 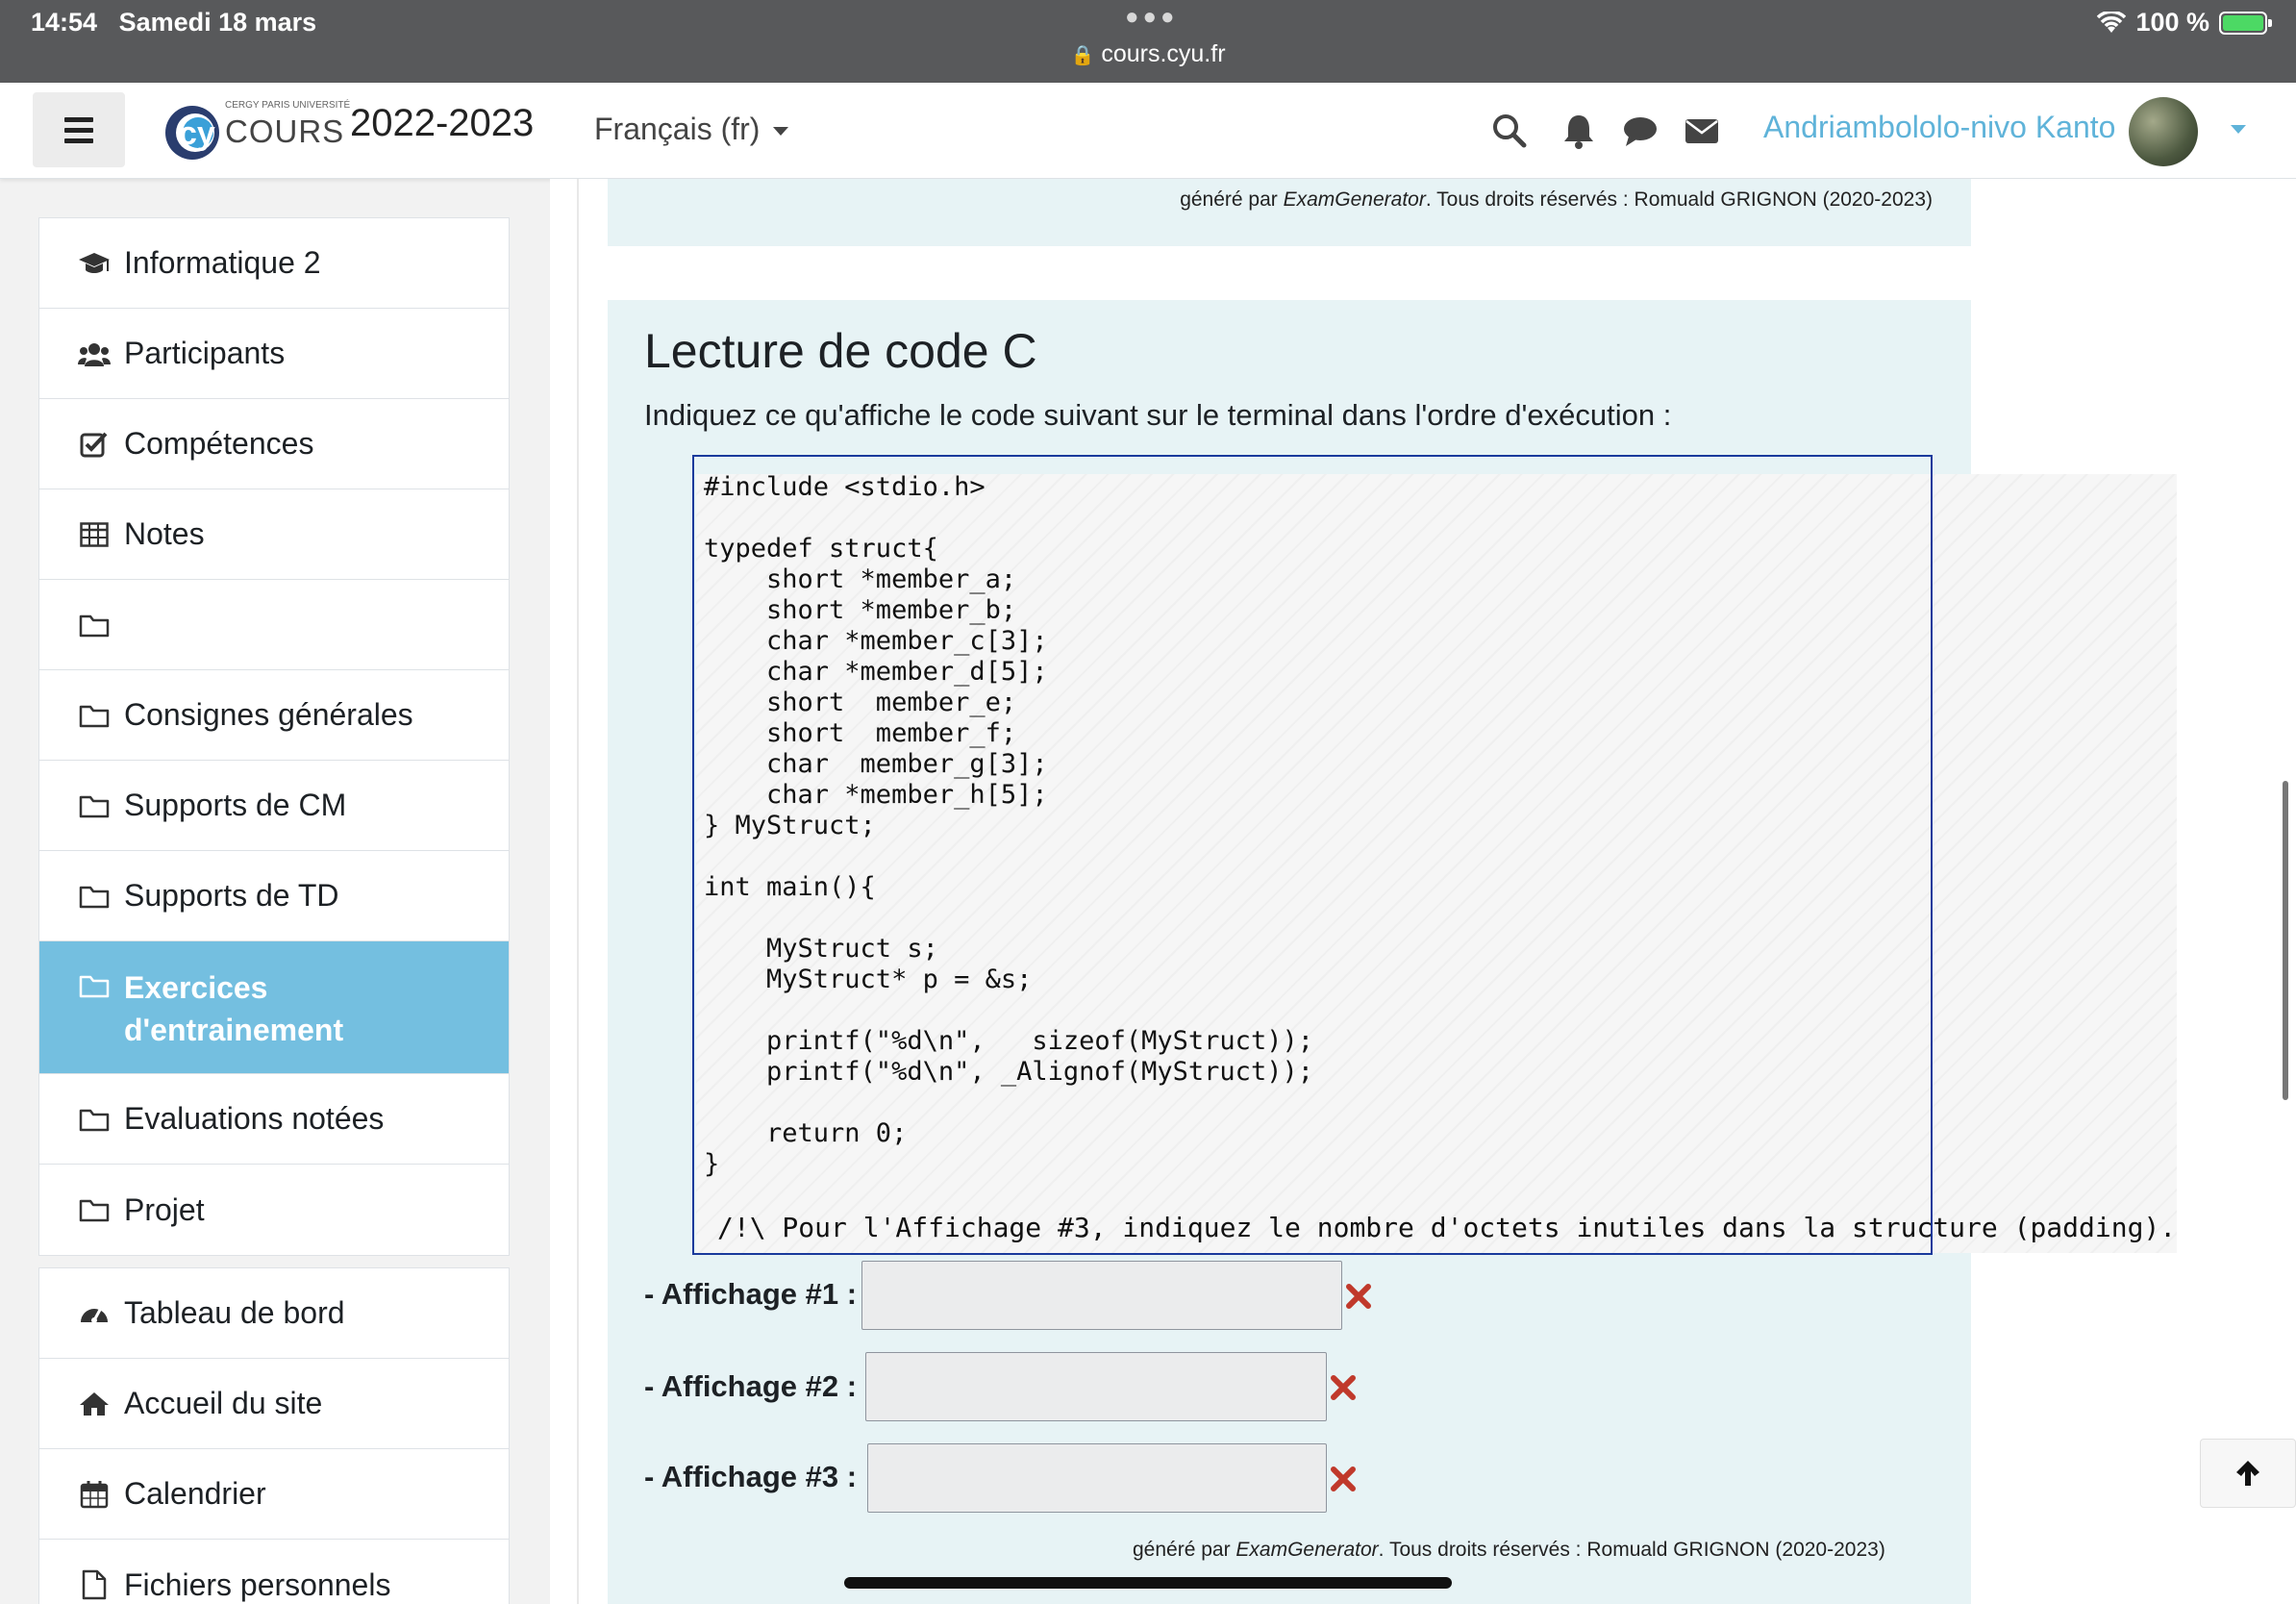 I want to click on sidebar-item-competences: Compétences, so click(x=274, y=444).